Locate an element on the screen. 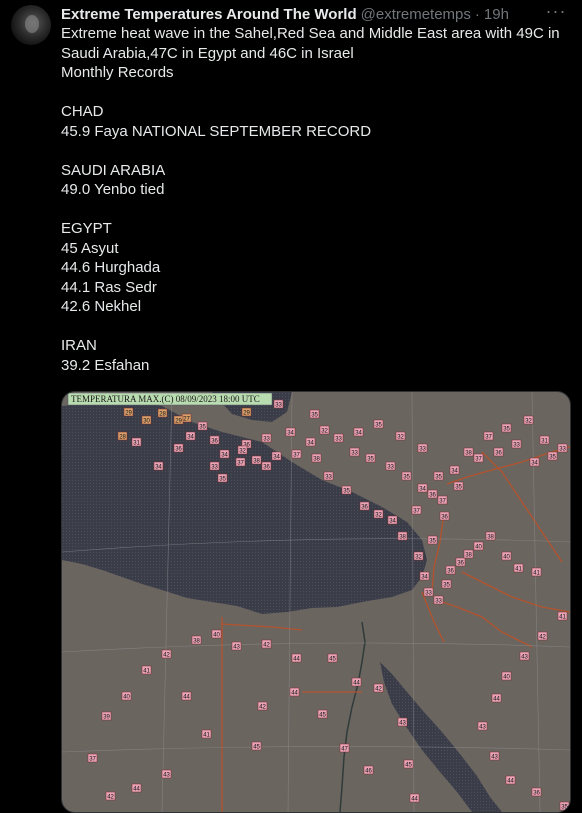 Image resolution: width=582 pixels, height=813 pixels. temperature-marker: 40 is located at coordinates (126, 695).